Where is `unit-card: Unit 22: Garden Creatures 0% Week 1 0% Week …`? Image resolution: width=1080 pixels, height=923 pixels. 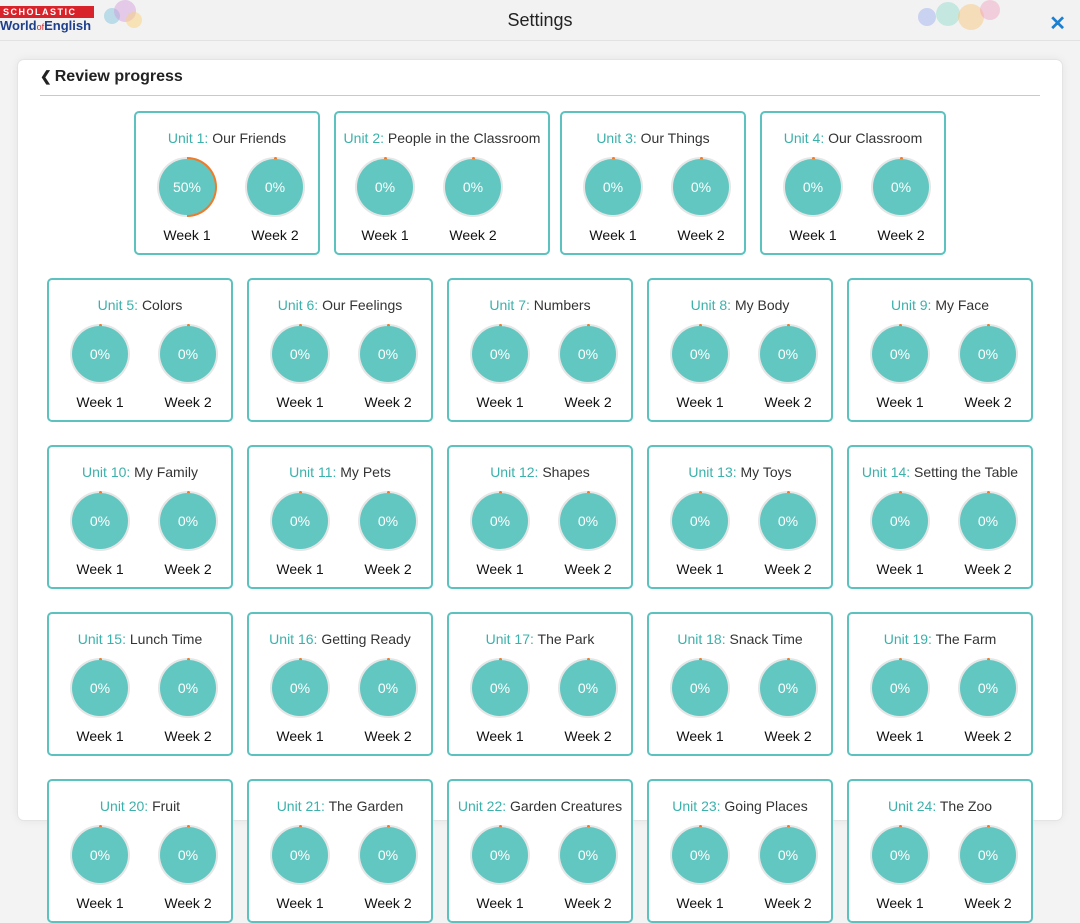 unit-card: Unit 22: Garden Creatures 0% Week 1 0% Week … is located at coordinates (540, 851).